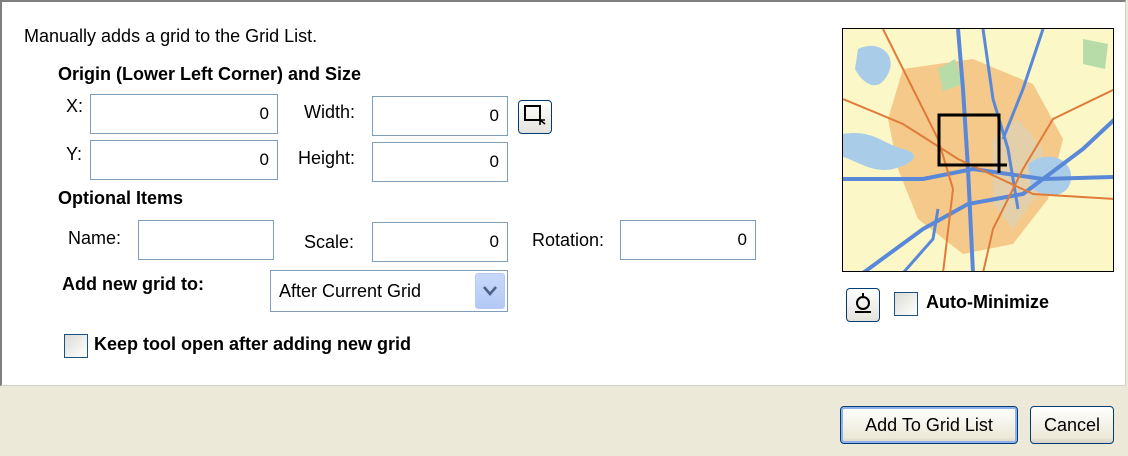 Image resolution: width=1128 pixels, height=456 pixels. I want to click on optional-section-title: Optional Items, so click(121, 198).